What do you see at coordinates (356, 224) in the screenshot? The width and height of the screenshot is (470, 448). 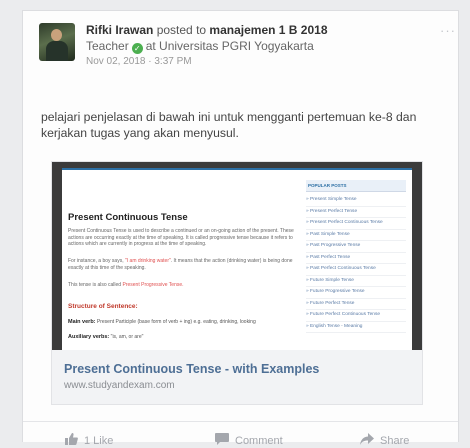 I see `thumbnail-sidebar-item: » Present Perfect Continuous Tense` at bounding box center [356, 224].